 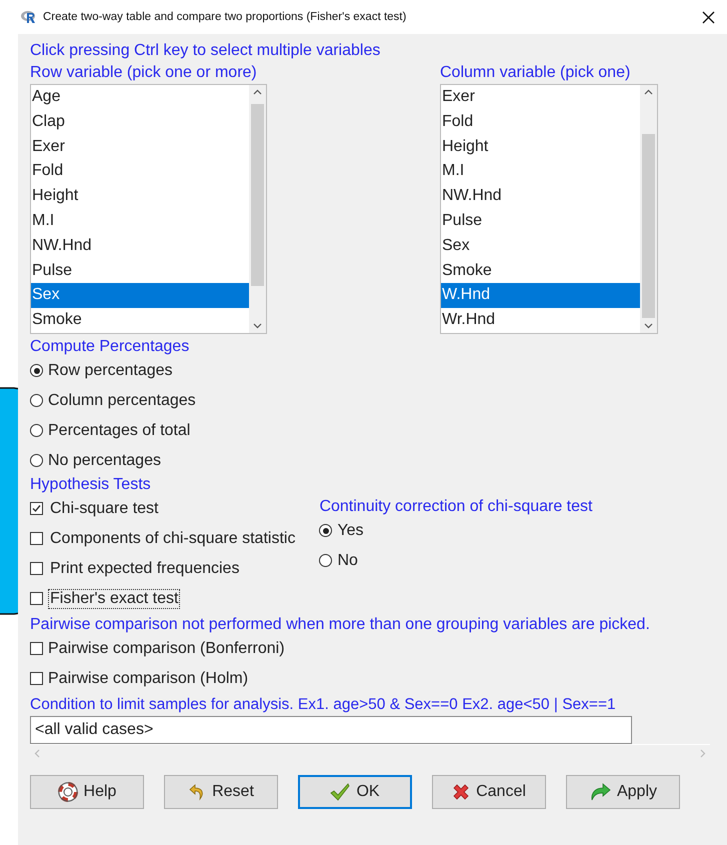 I want to click on dialog-button: Help, so click(x=87, y=791).